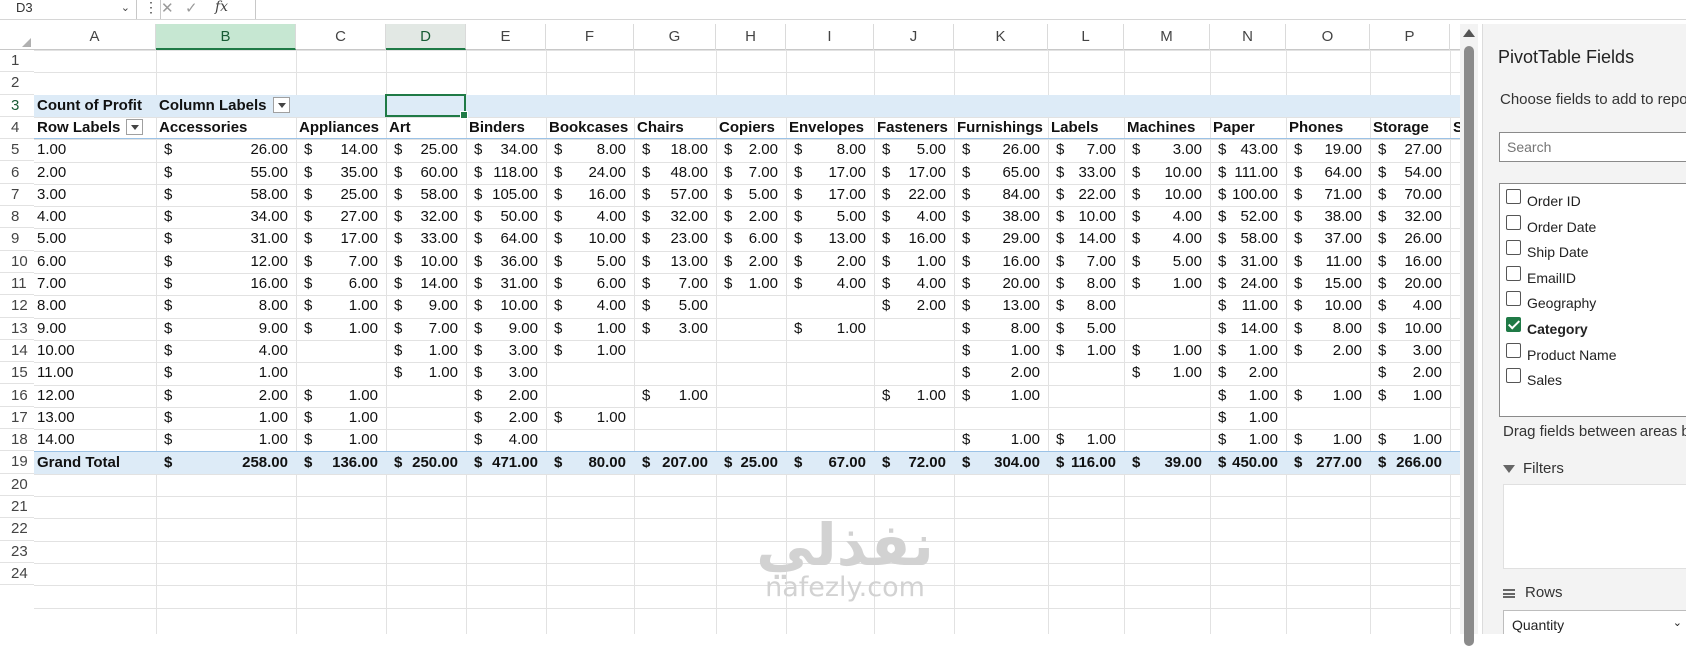  What do you see at coordinates (51, 306) in the screenshot?
I see `row-label: 8.00` at bounding box center [51, 306].